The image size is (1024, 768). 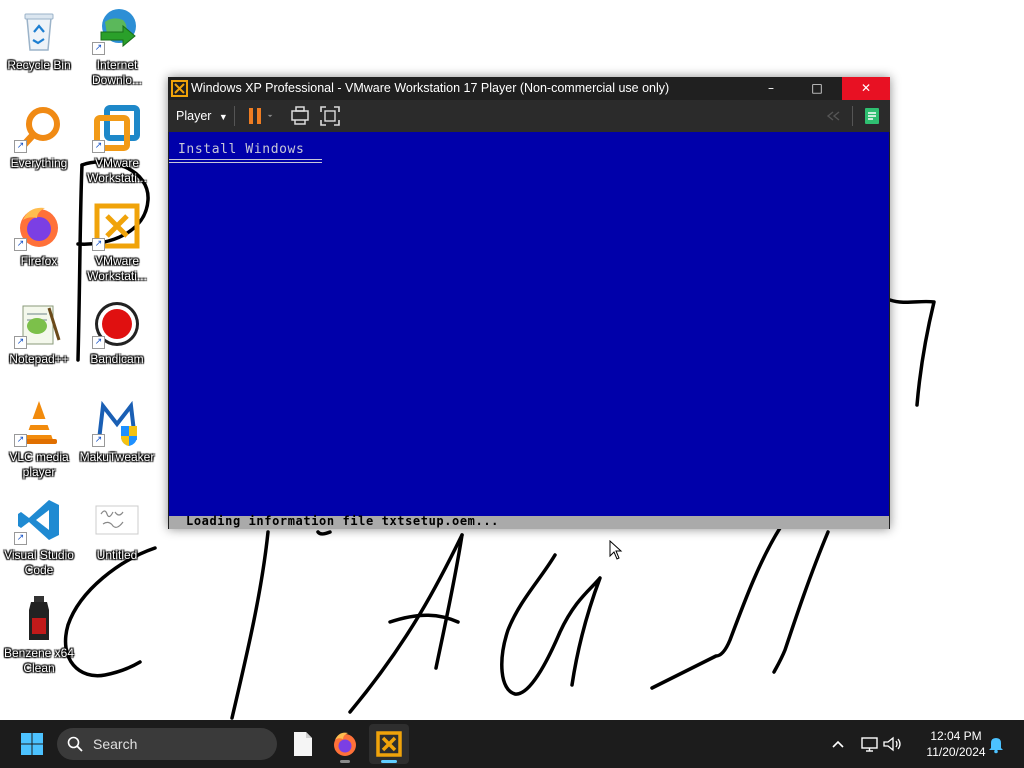 I want to click on chevron-down-icon: ▼, so click(x=223, y=117).